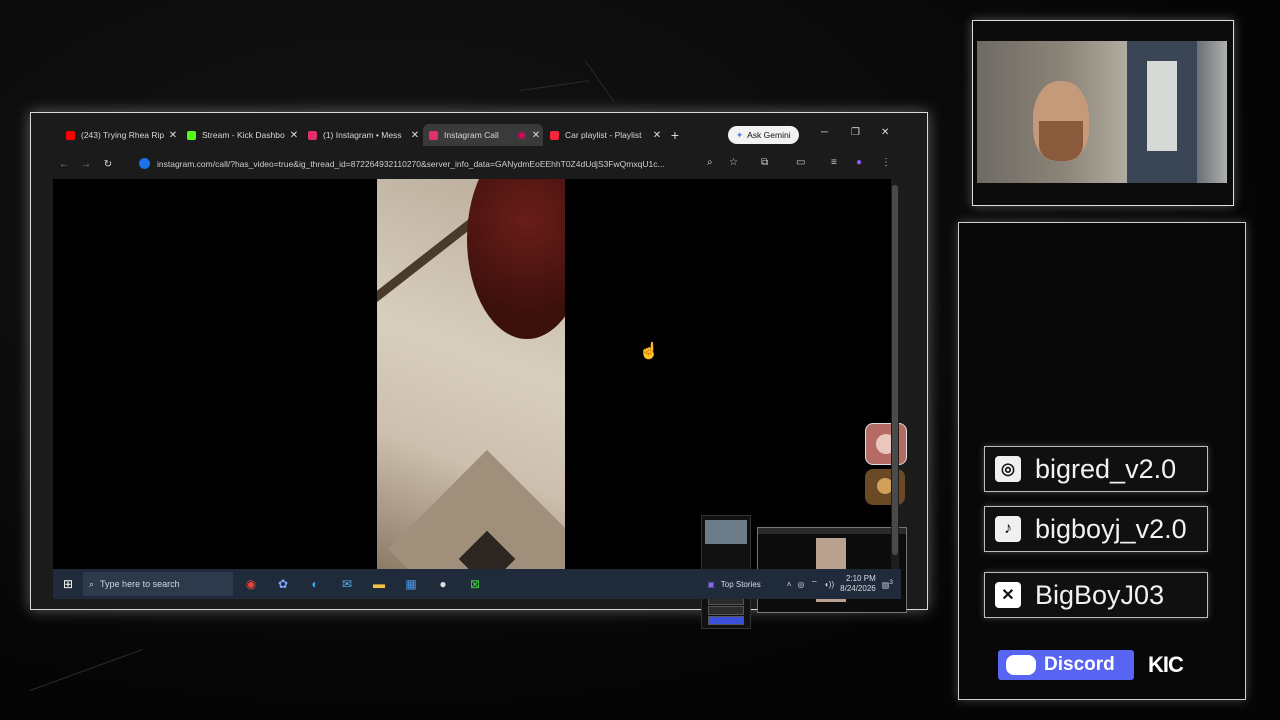  What do you see at coordinates (860, 578) in the screenshot?
I see `time-text: 2:10 PM` at bounding box center [860, 578].